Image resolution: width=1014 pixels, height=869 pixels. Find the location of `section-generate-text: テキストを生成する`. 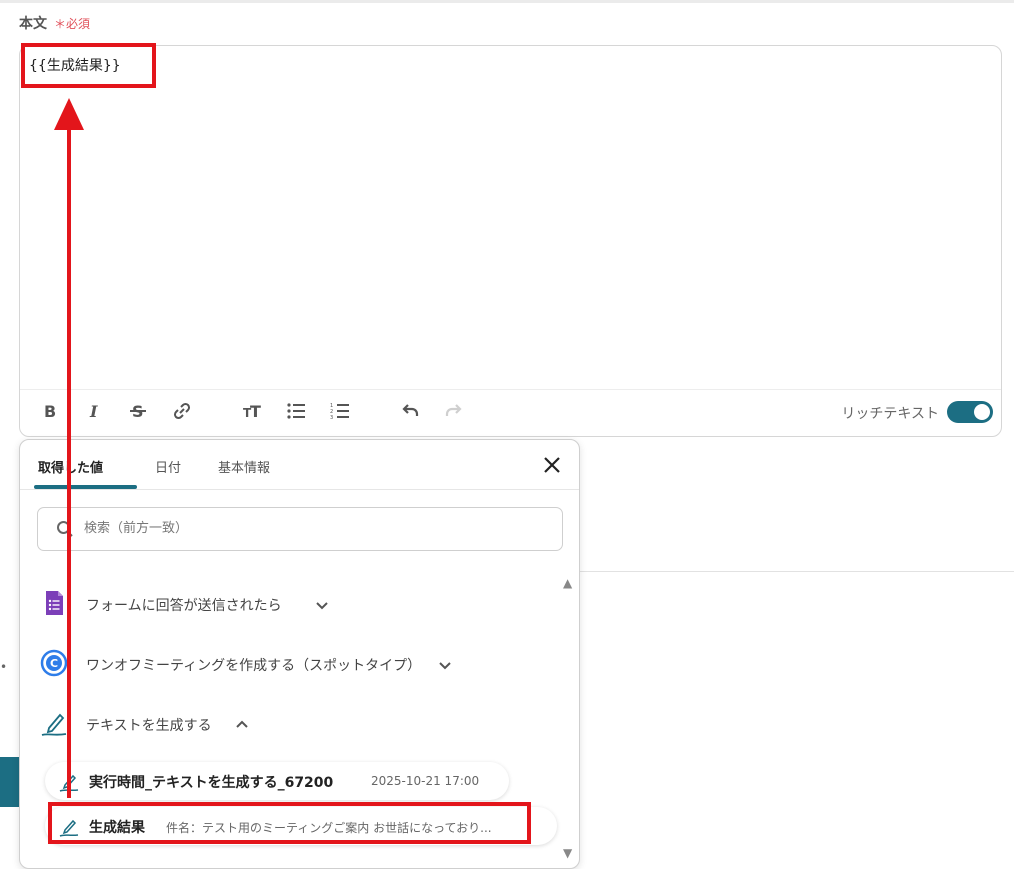

section-generate-text: テキストを生成する is located at coordinates (290, 723).